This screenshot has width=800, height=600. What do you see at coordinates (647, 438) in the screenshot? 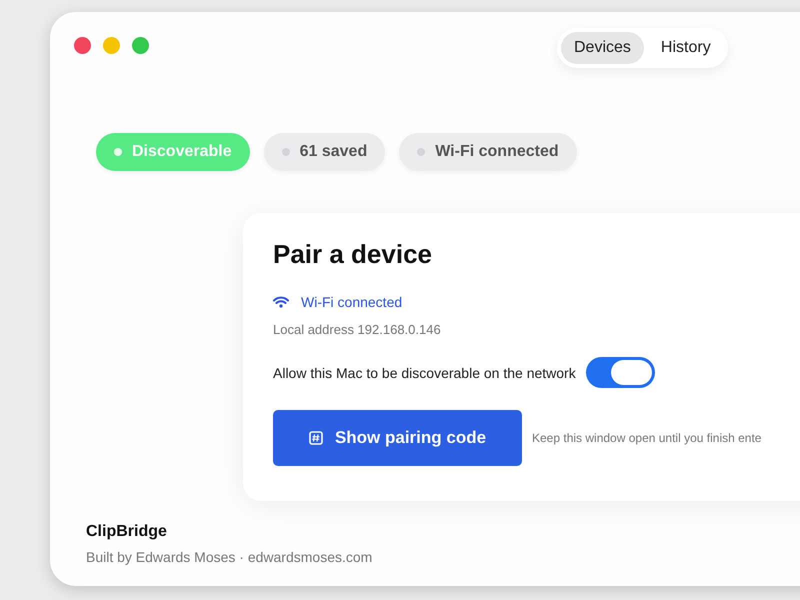
I see `hint-text: Keep this window open until you finish ente` at bounding box center [647, 438].